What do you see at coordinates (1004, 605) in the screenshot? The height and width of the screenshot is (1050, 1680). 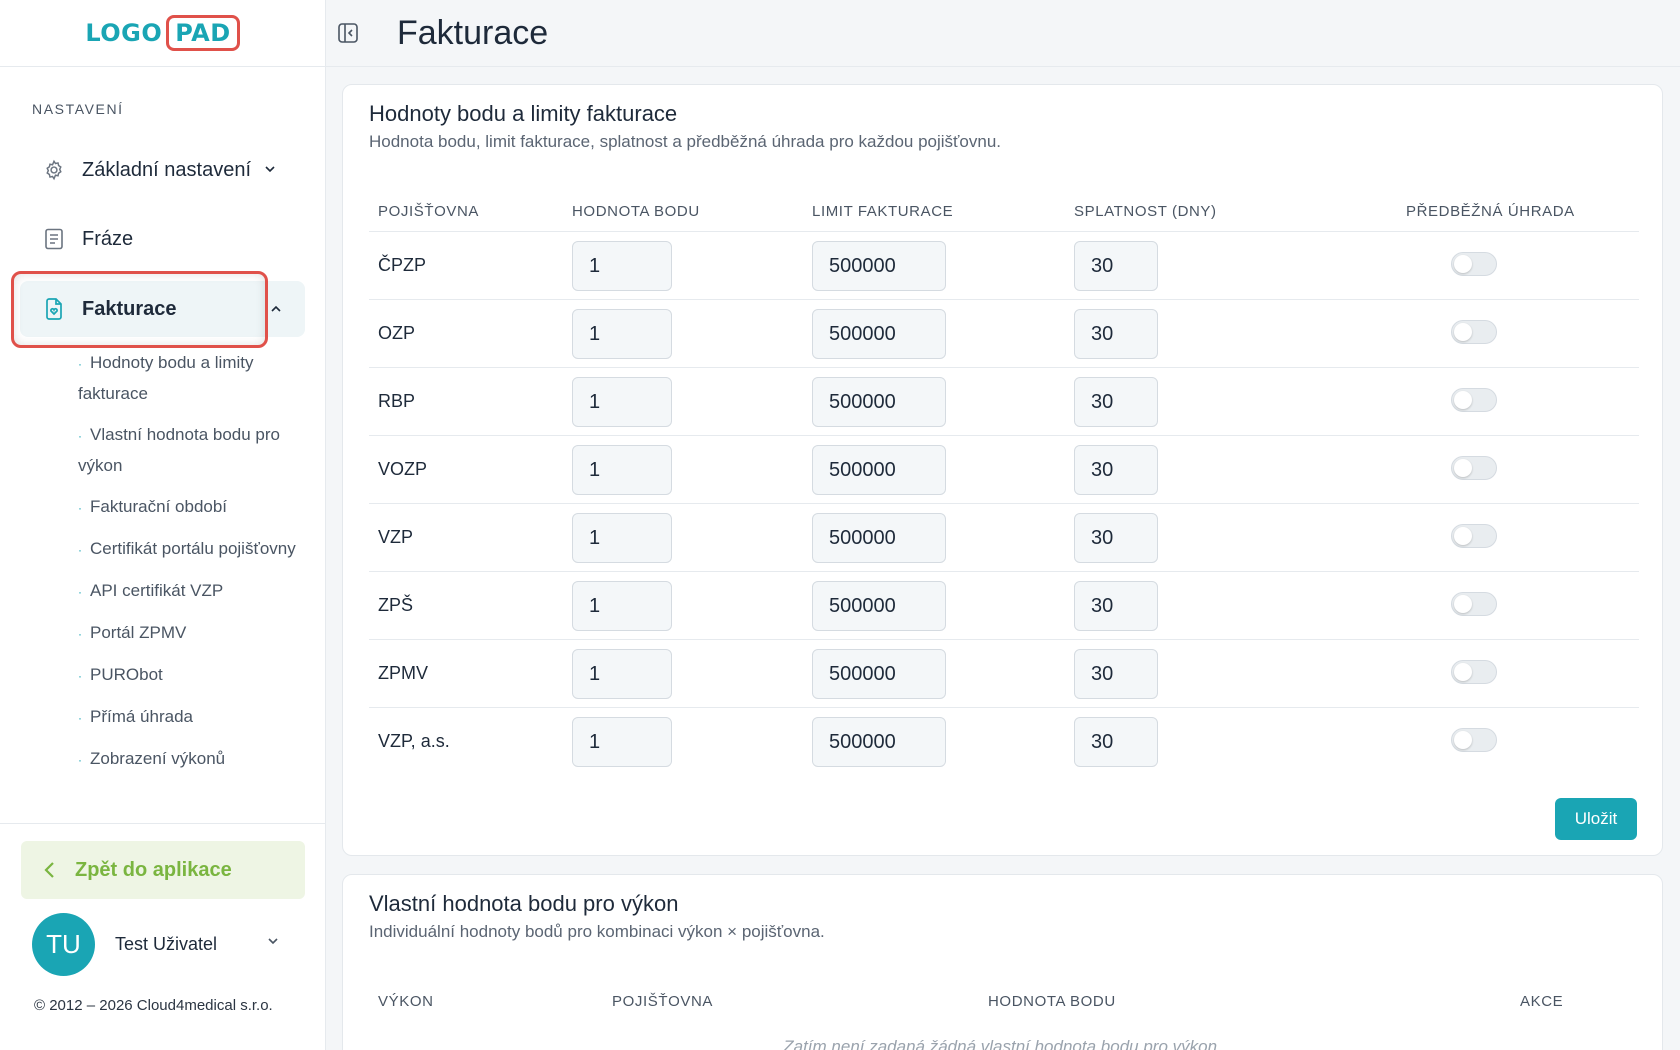 I see `table-row: ZPŠ 1 500000 30` at bounding box center [1004, 605].